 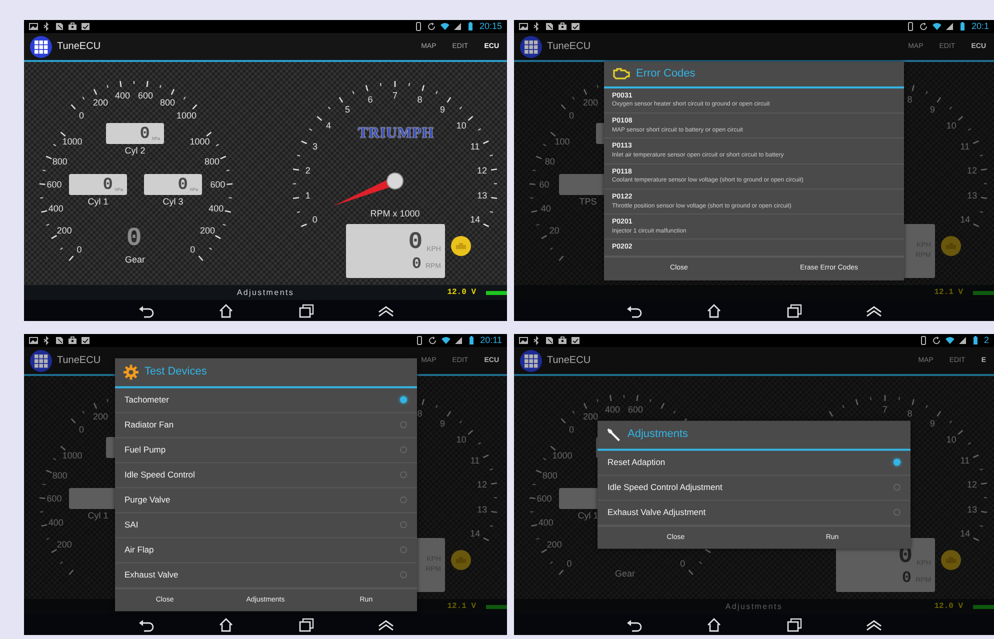 I want to click on brand-logo: TRIUMPH, so click(x=396, y=134).